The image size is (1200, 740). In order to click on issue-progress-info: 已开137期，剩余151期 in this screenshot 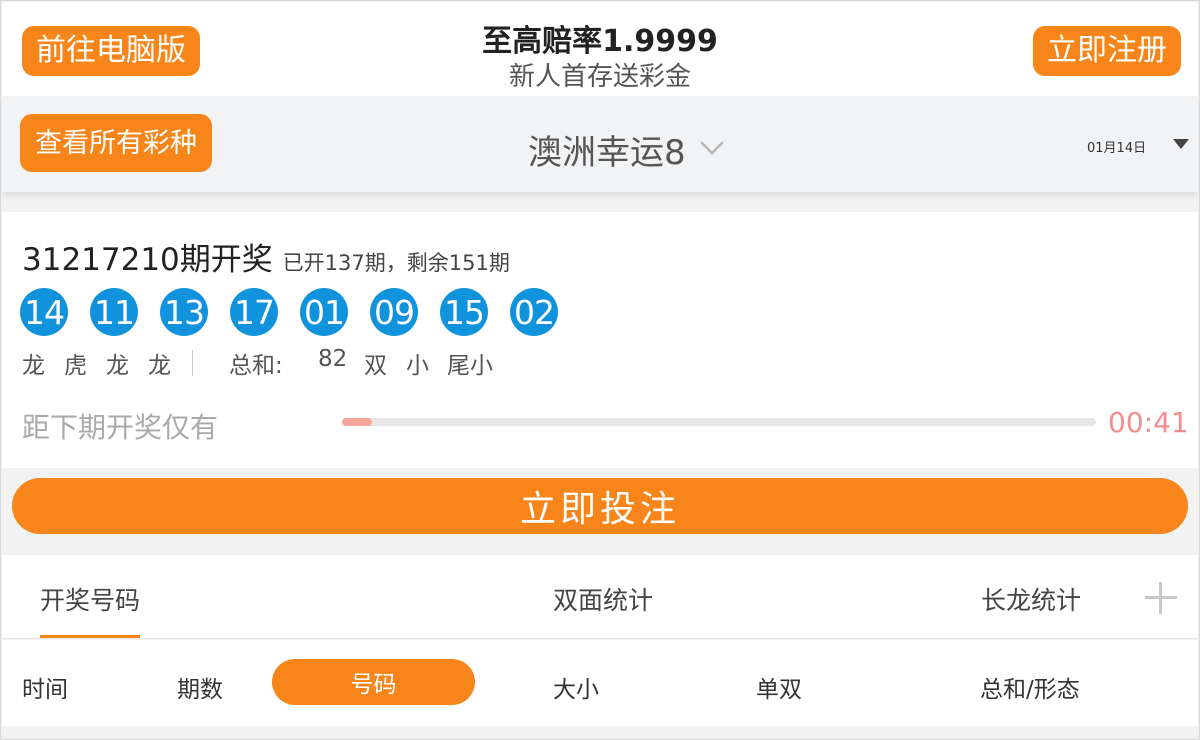, I will do `click(396, 263)`.